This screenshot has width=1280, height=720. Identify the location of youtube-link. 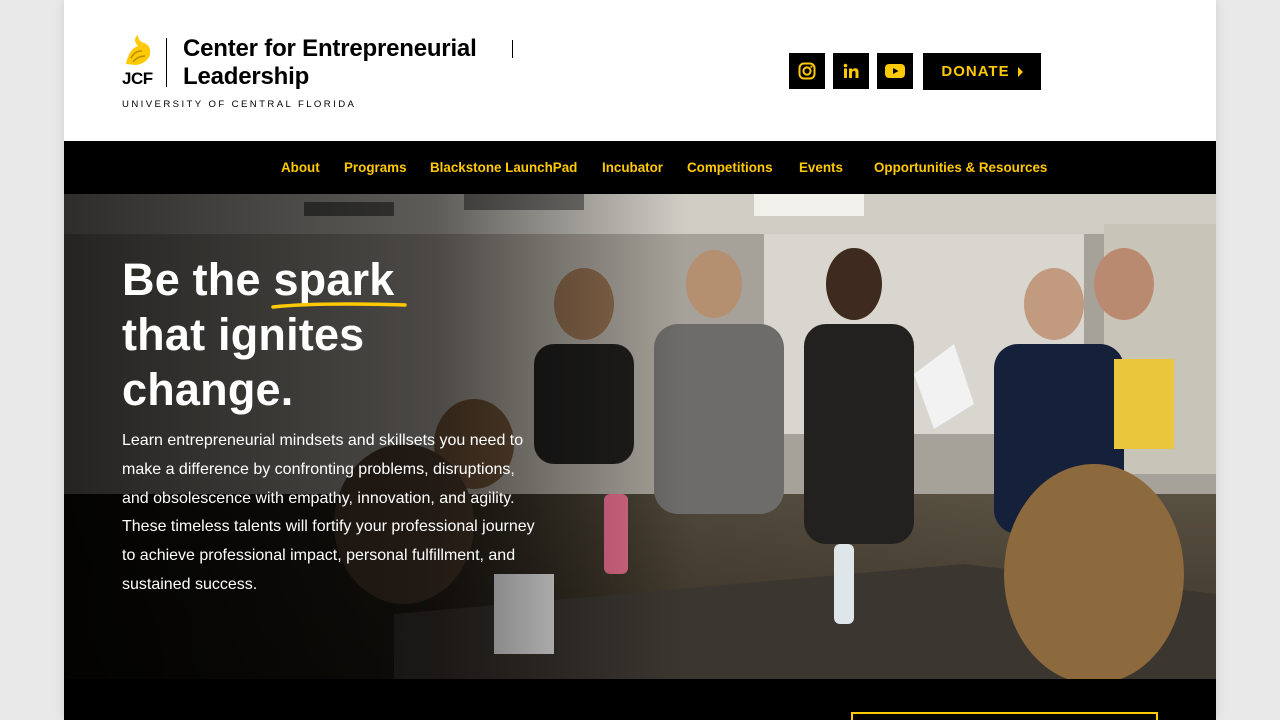
(895, 71).